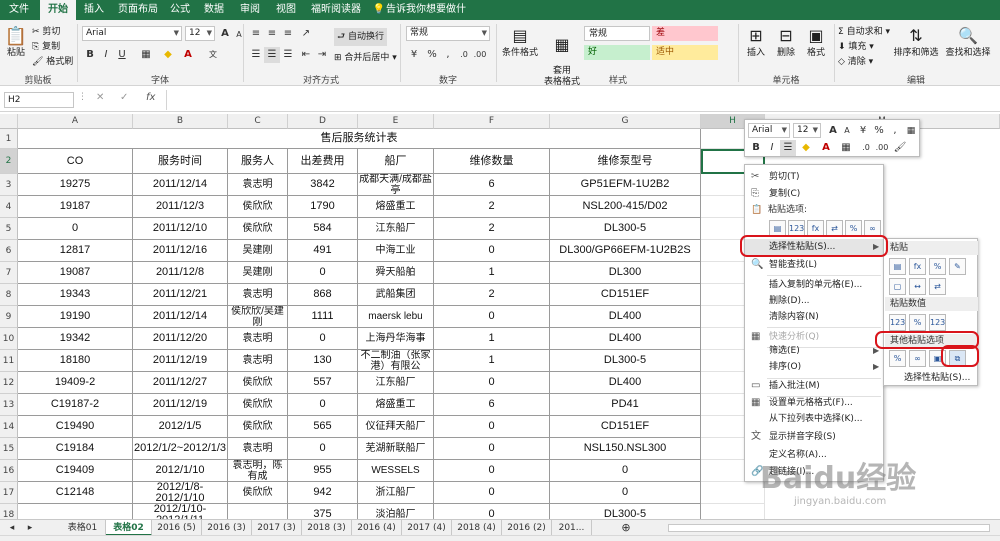  Describe the element at coordinates (75, 161) in the screenshot. I see `header-cell: CO` at that location.